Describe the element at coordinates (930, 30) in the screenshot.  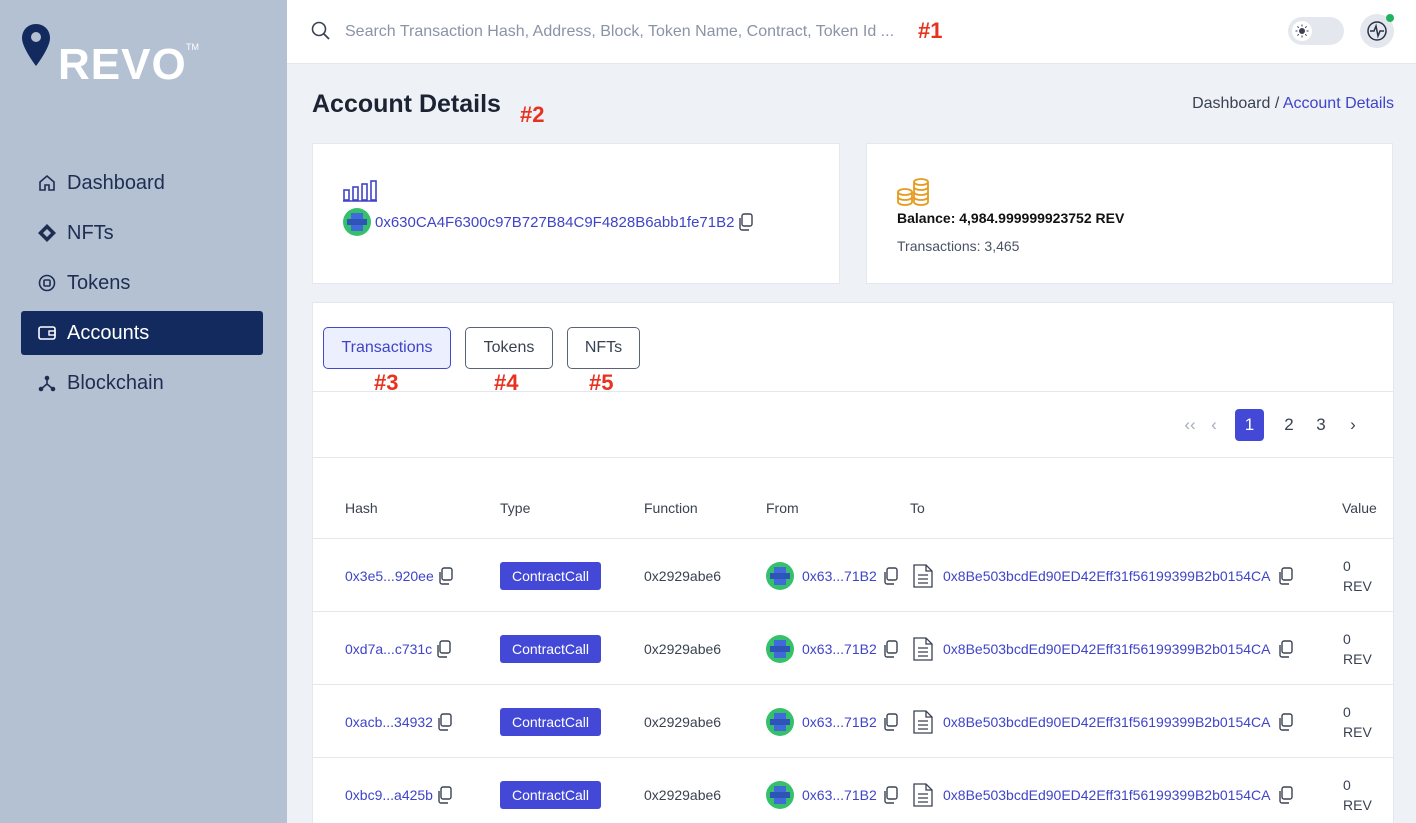
I see `annotation-marker: #1` at that location.